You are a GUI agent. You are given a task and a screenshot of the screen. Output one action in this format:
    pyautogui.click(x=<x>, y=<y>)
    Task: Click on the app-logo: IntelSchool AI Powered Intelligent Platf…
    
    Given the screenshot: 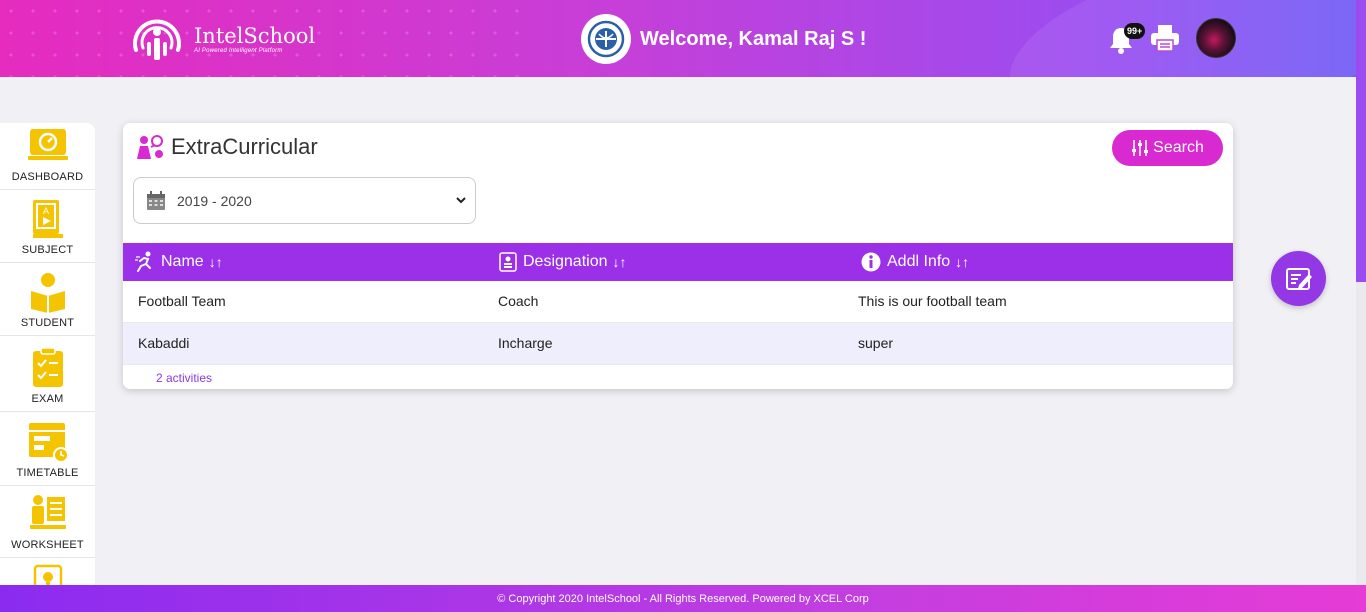 What is the action you would take?
    pyautogui.click(x=221, y=39)
    